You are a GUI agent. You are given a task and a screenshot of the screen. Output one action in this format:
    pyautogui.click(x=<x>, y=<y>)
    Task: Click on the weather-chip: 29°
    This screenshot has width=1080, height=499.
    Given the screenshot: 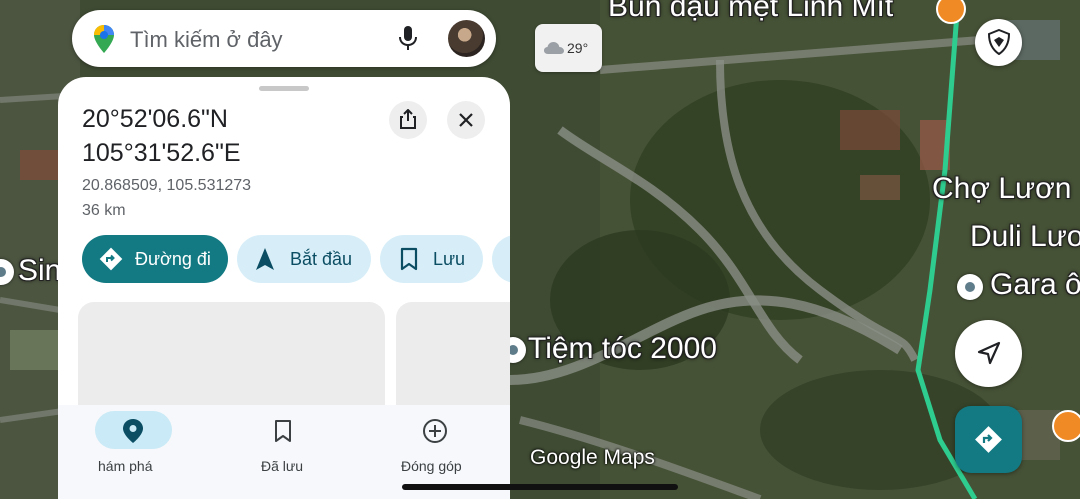 What is the action you would take?
    pyautogui.click(x=568, y=48)
    